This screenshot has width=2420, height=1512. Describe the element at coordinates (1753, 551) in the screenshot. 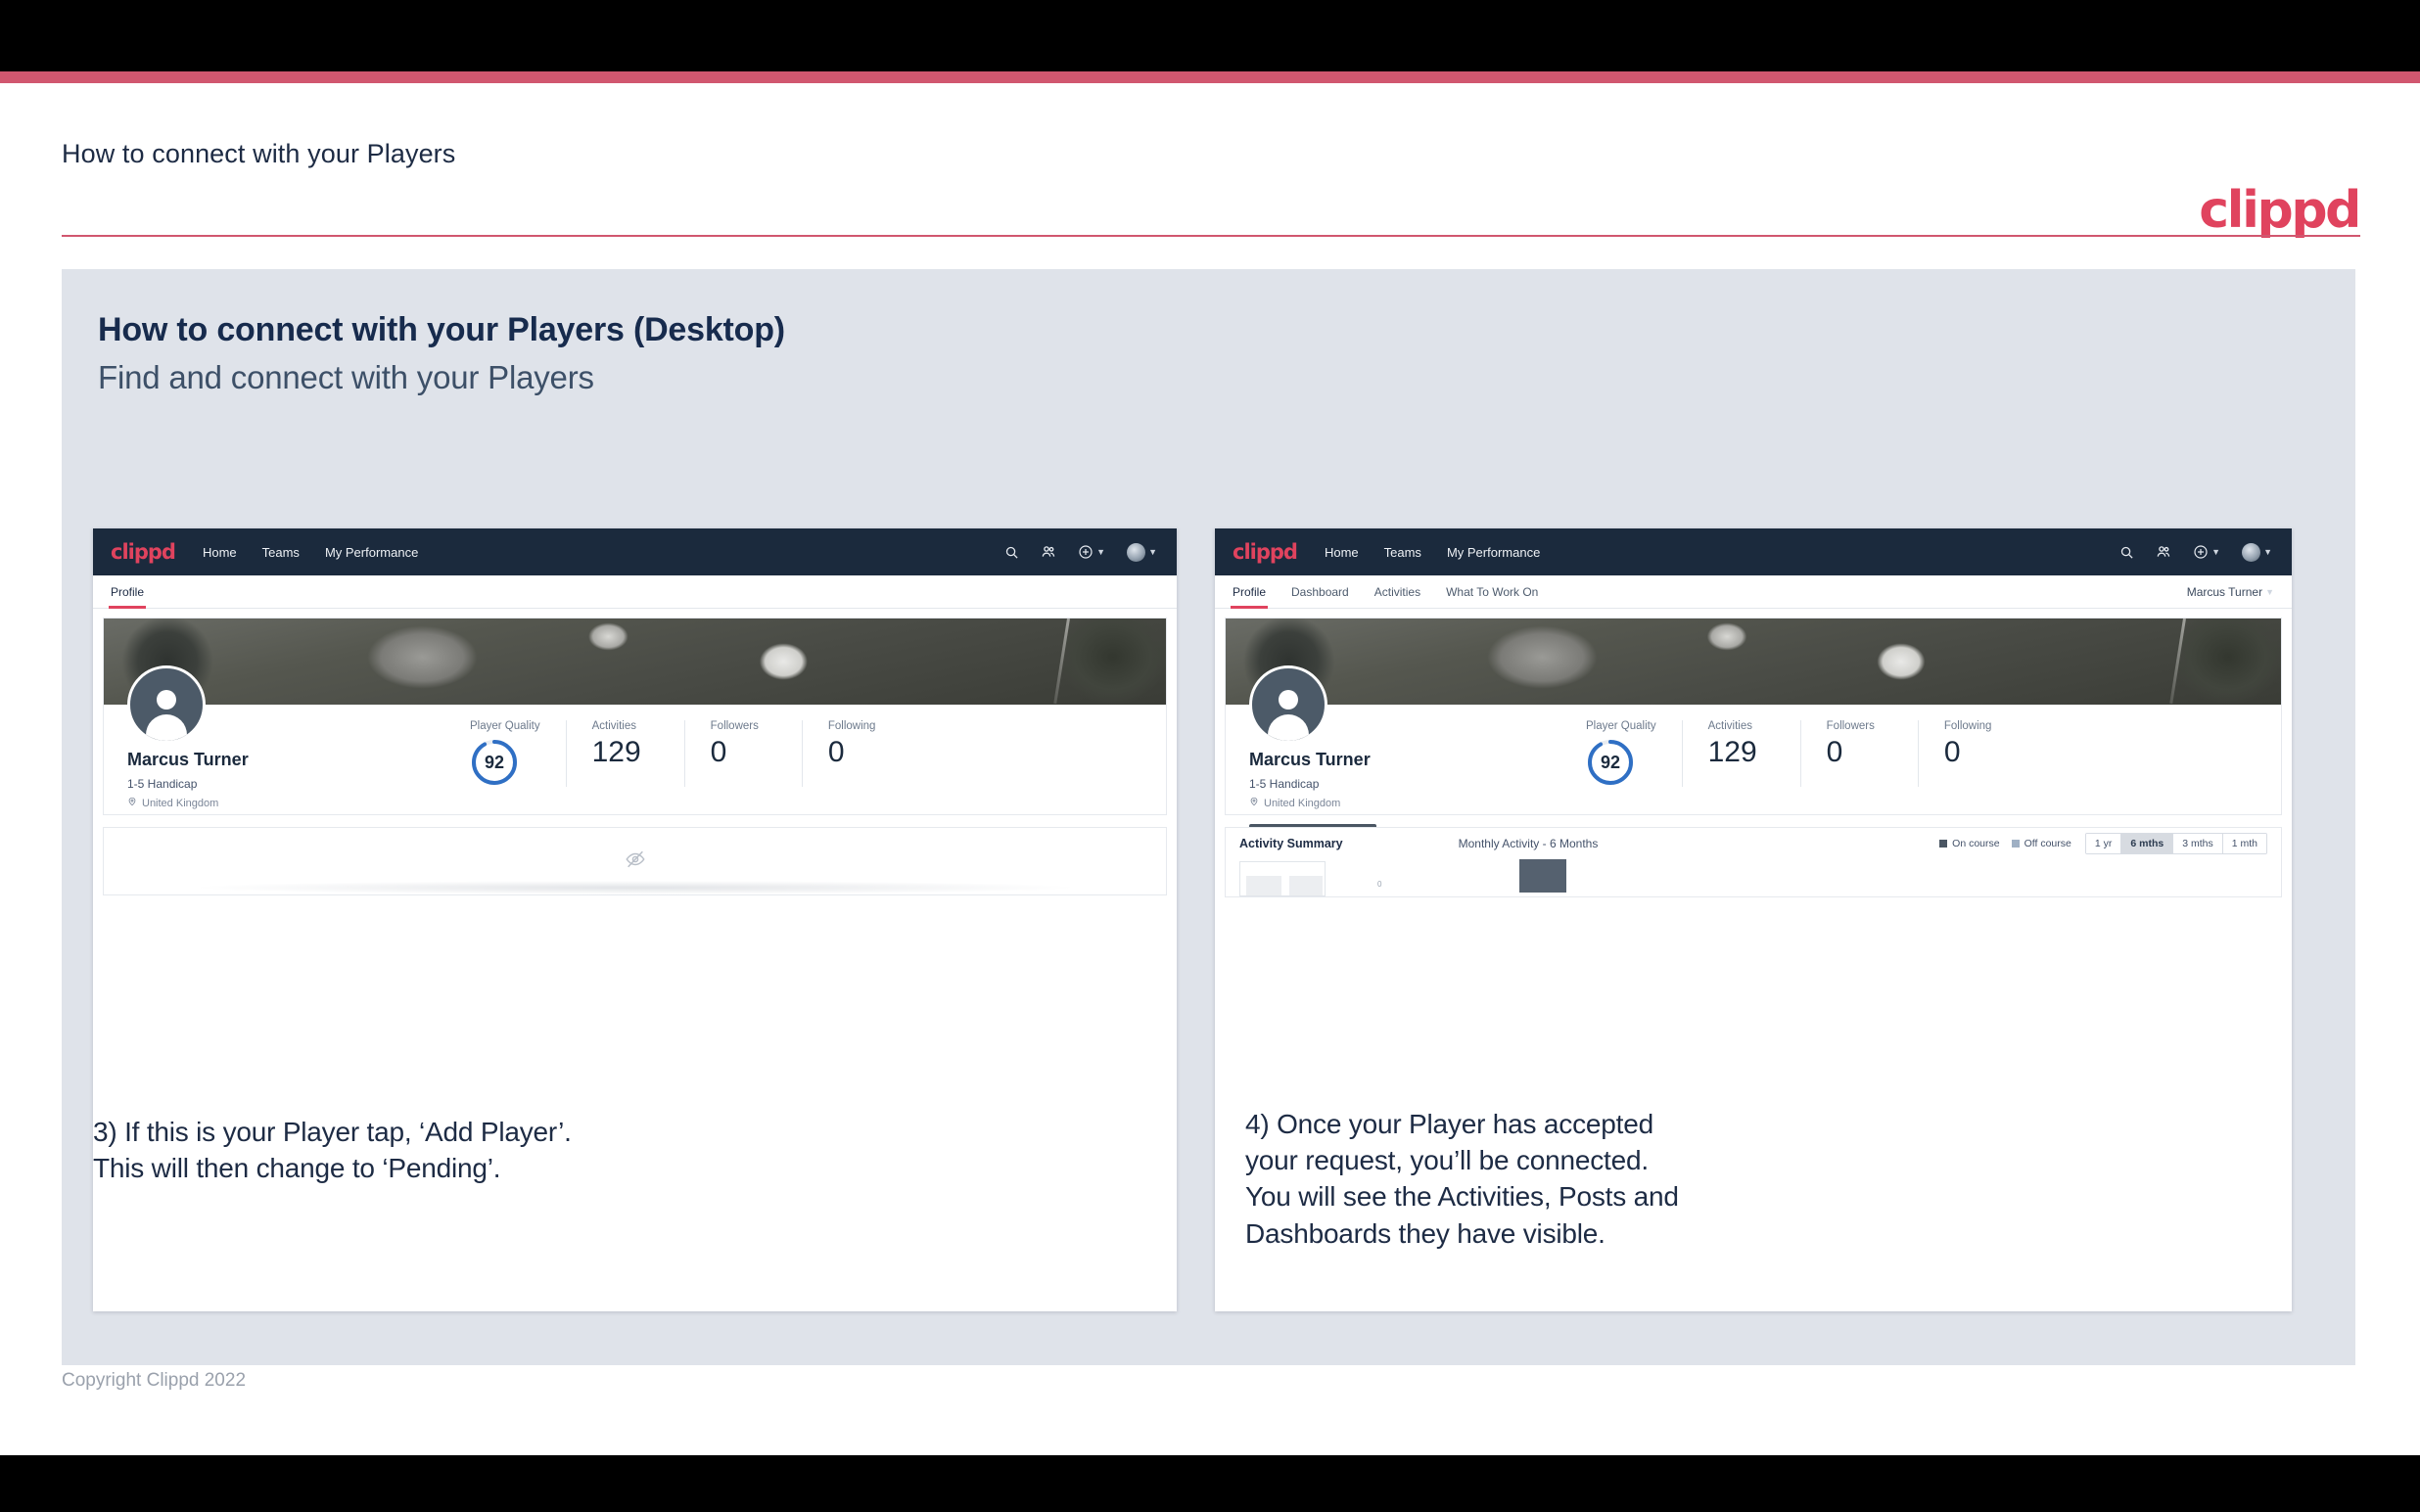

I see `app-nav-right: clippd Home Teams My Performance ▼ ▼` at that location.